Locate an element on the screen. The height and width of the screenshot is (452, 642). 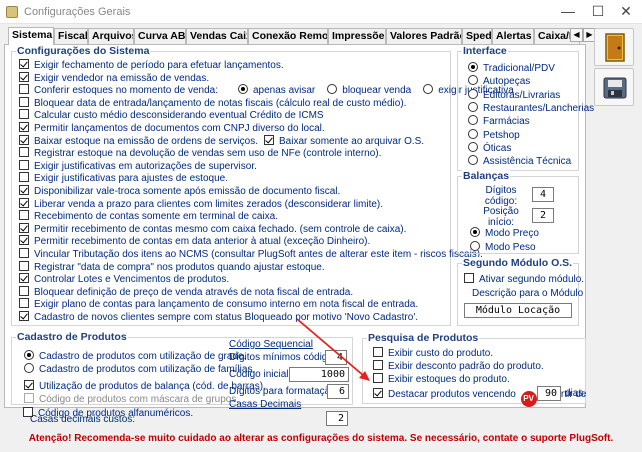
annotation-arrow is located at coordinates (333, 349).